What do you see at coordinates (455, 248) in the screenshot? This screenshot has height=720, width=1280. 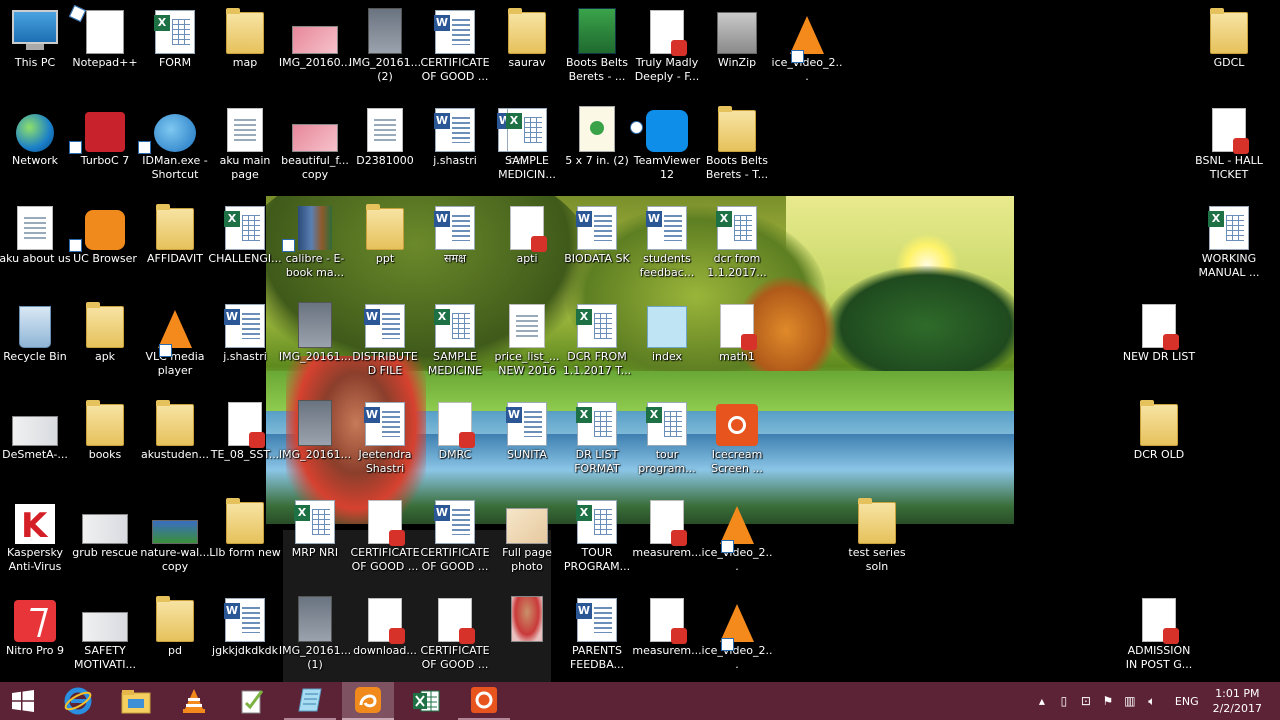 I see `desktop-icon: समक्ष` at bounding box center [455, 248].